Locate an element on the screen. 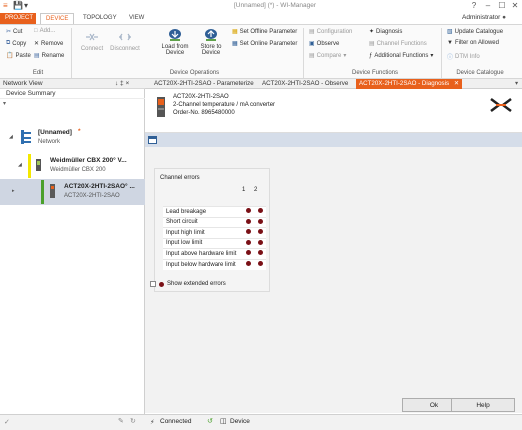  tab-parameterize: ACT20X-2HTI-2SAO - Parameterize is located at coordinates (204, 83).